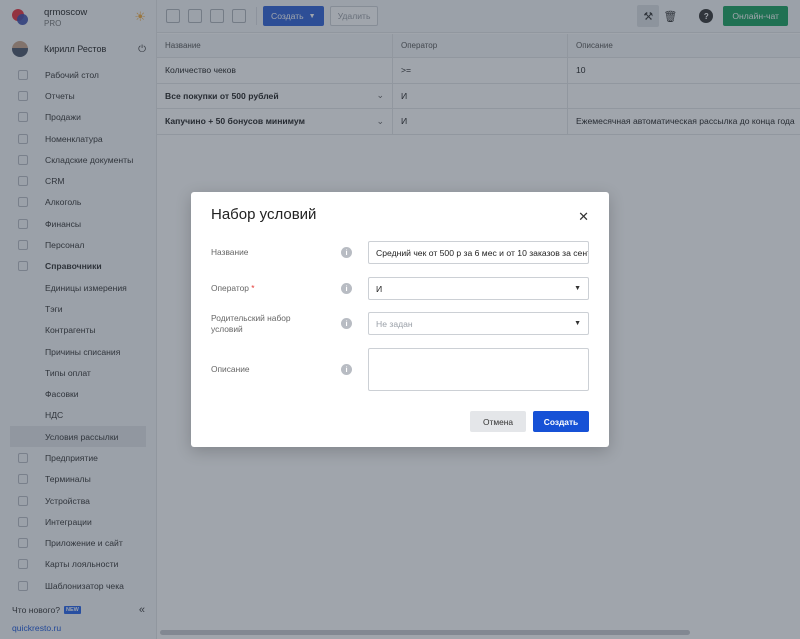 This screenshot has width=800, height=639. Describe the element at coordinates (253, 288) in the screenshot. I see `required-marker: *` at that location.